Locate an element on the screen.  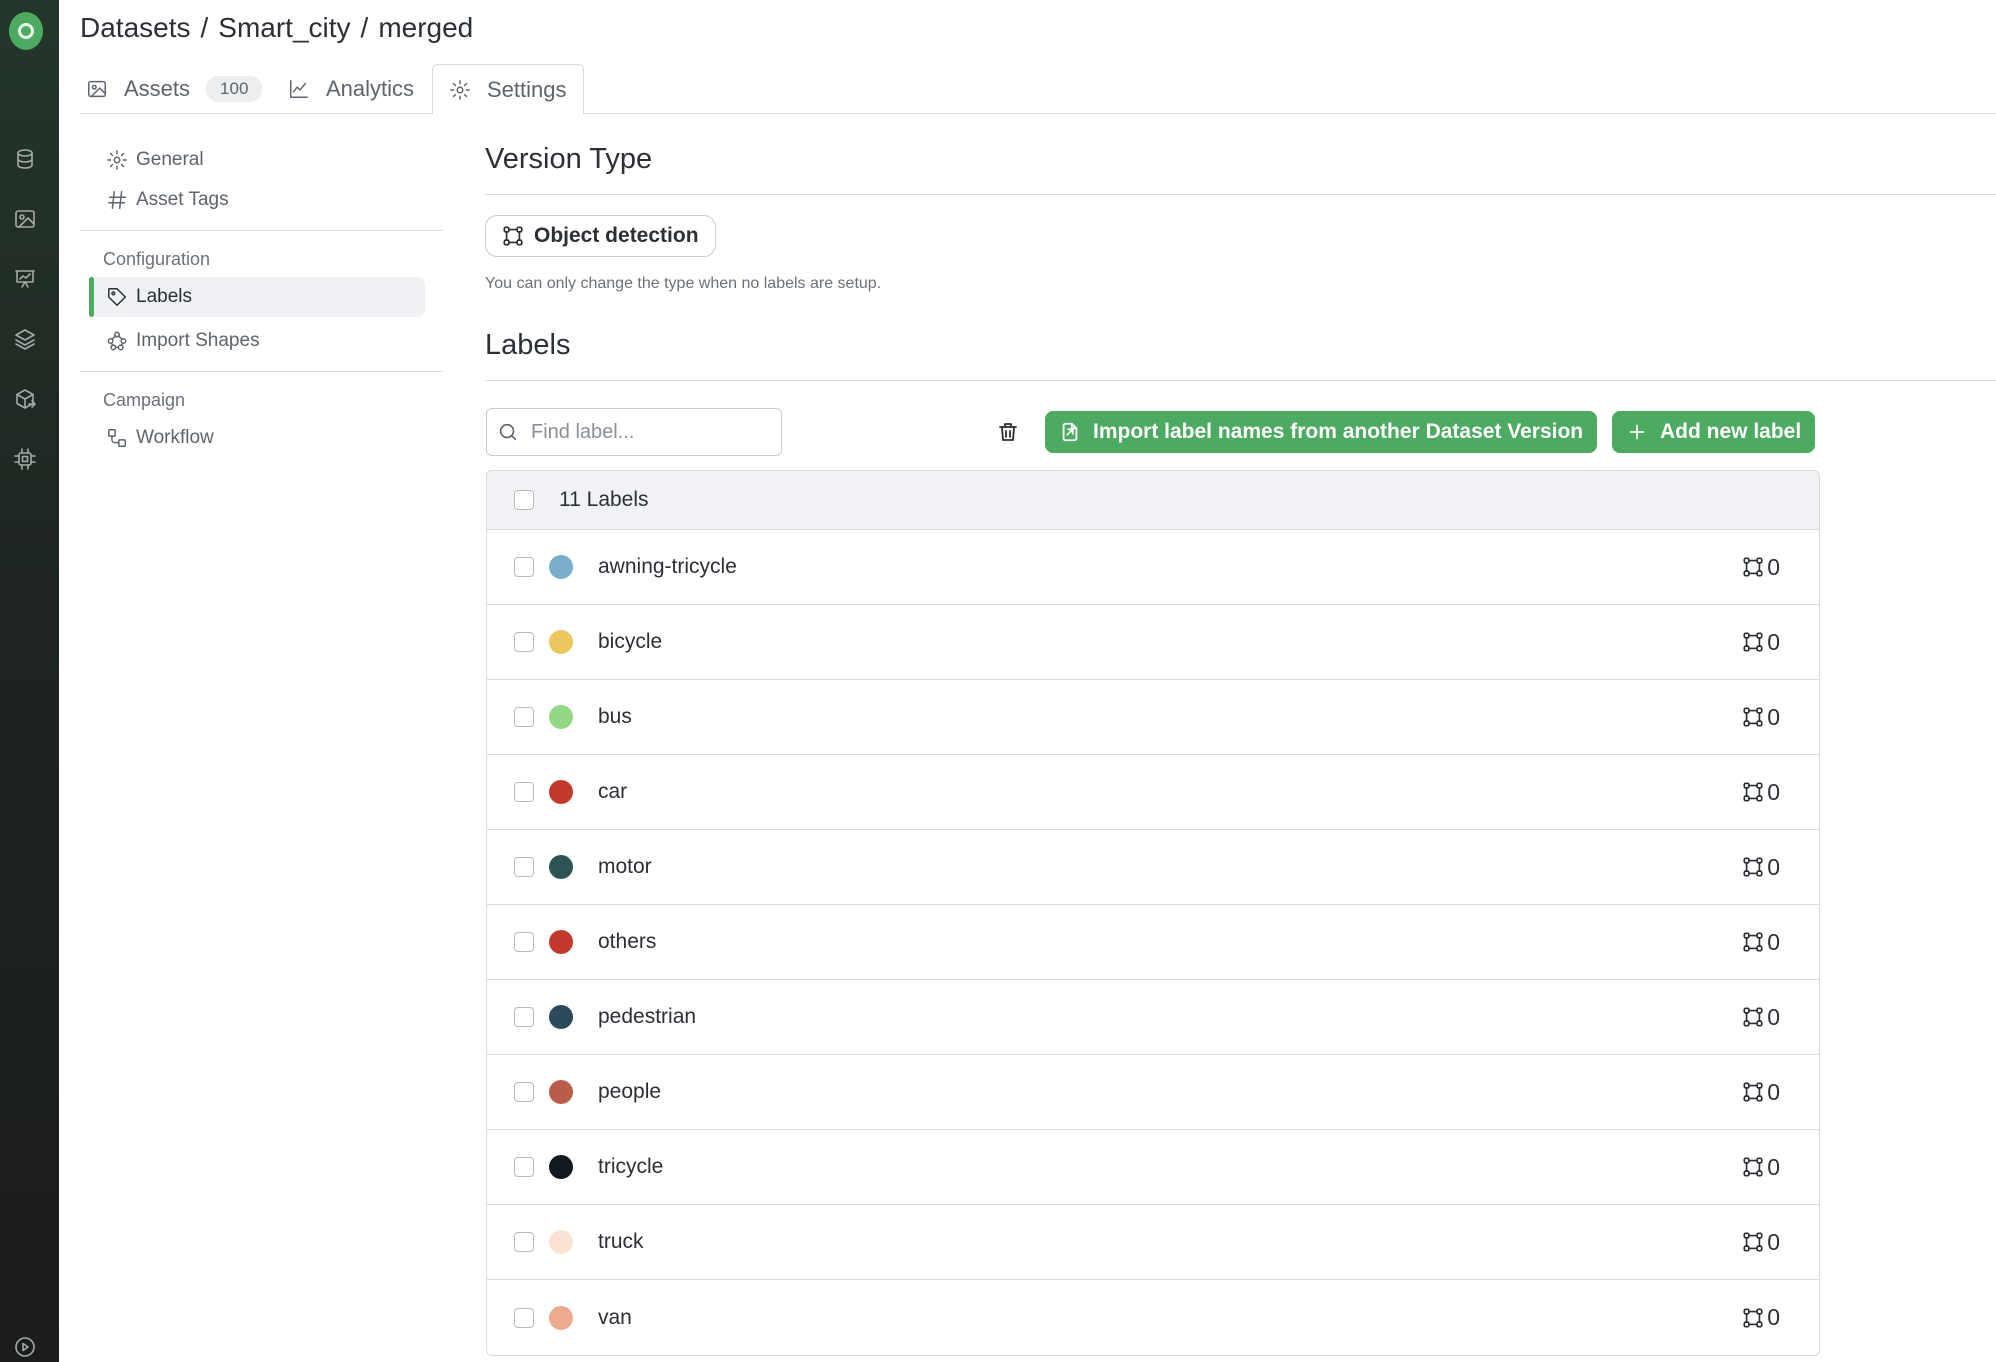
breadcrumb-dataset: Smart_city is located at coordinates (284, 27).